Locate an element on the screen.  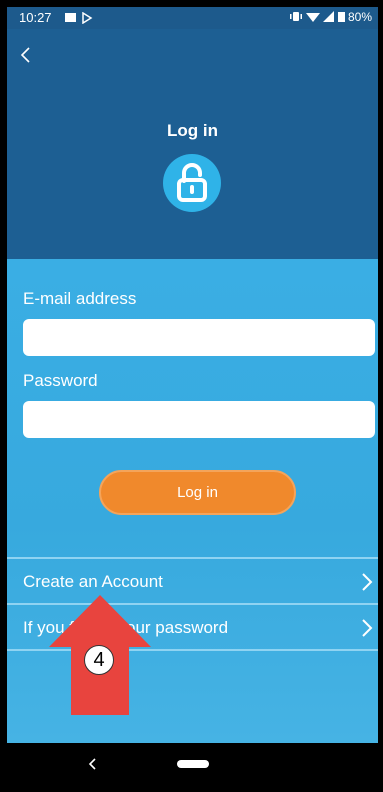
email-field is located at coordinates (199, 337).